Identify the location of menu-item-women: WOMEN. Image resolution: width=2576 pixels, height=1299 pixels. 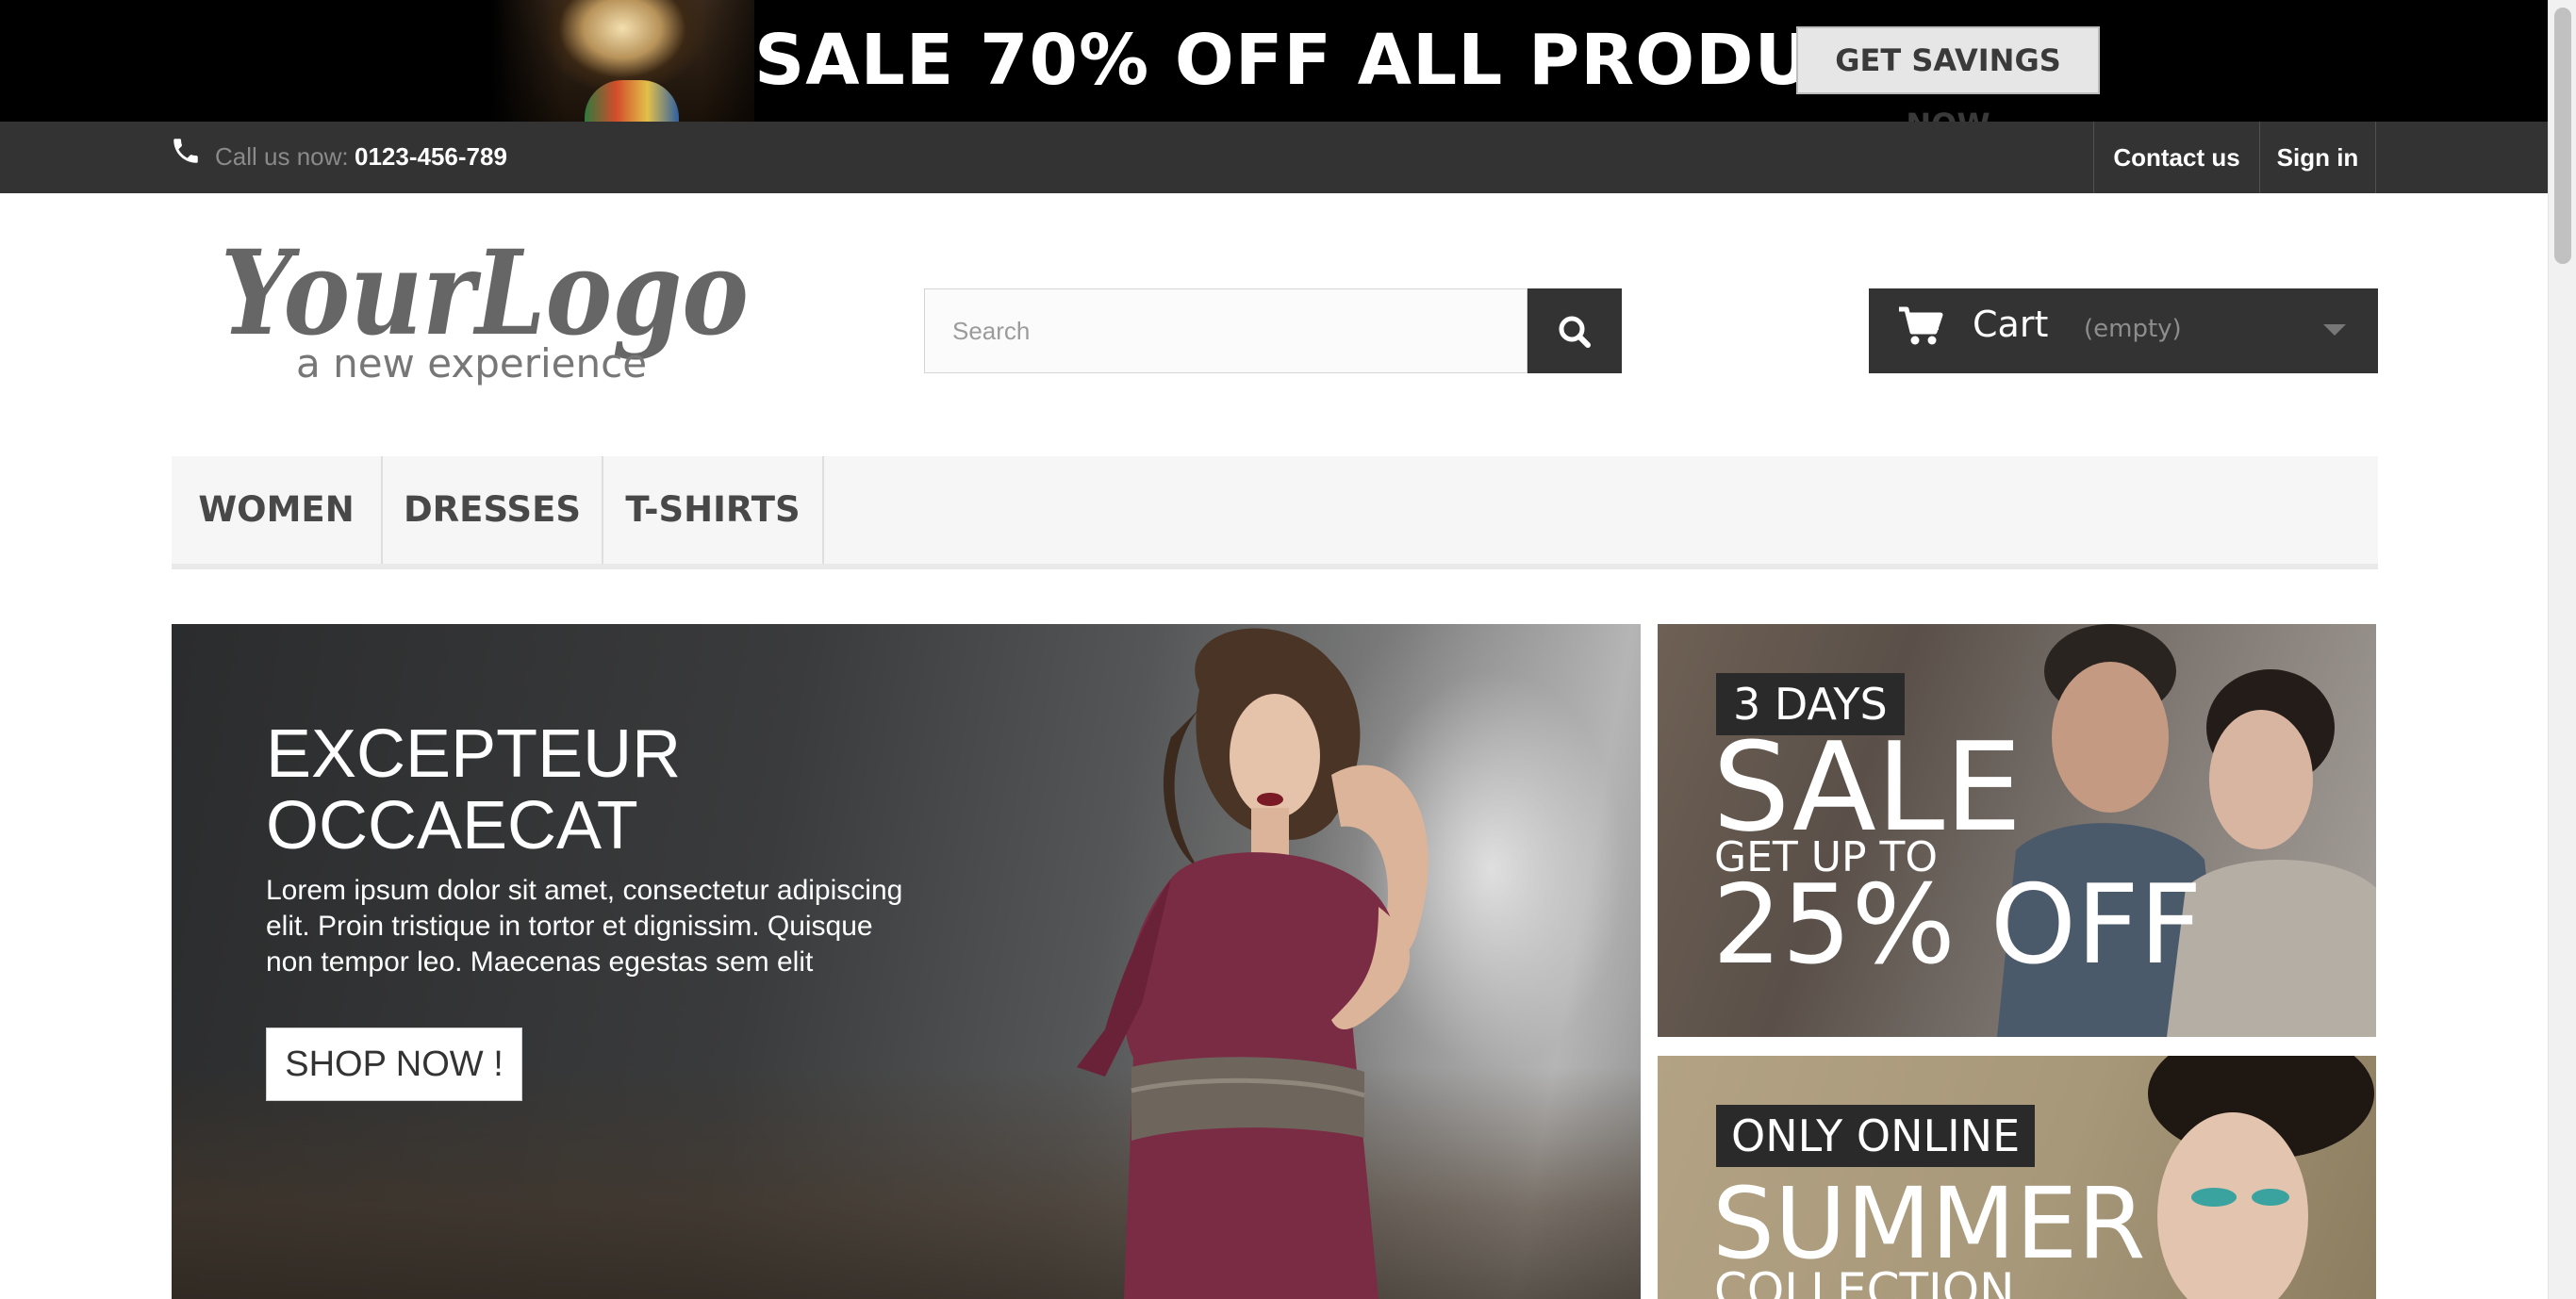
(277, 510).